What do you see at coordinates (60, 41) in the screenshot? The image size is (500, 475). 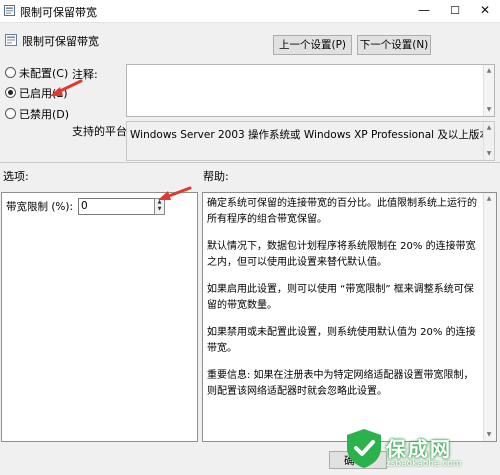 I see `setting-title: 限制可保留带宽` at bounding box center [60, 41].